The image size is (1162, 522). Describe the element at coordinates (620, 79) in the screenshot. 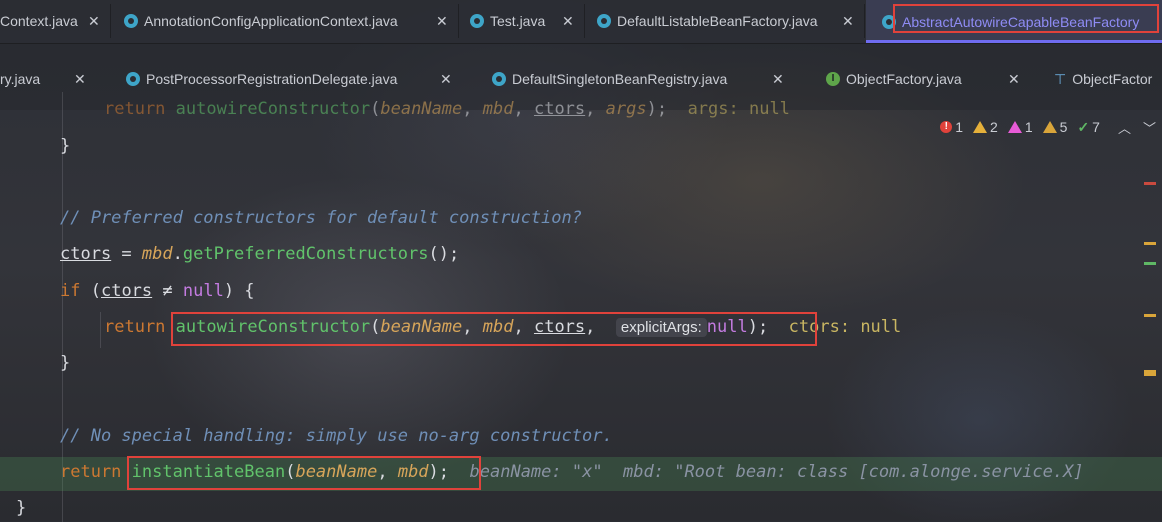

I see `tab-label: DefaultSingletonBeanRegistry.java` at that location.